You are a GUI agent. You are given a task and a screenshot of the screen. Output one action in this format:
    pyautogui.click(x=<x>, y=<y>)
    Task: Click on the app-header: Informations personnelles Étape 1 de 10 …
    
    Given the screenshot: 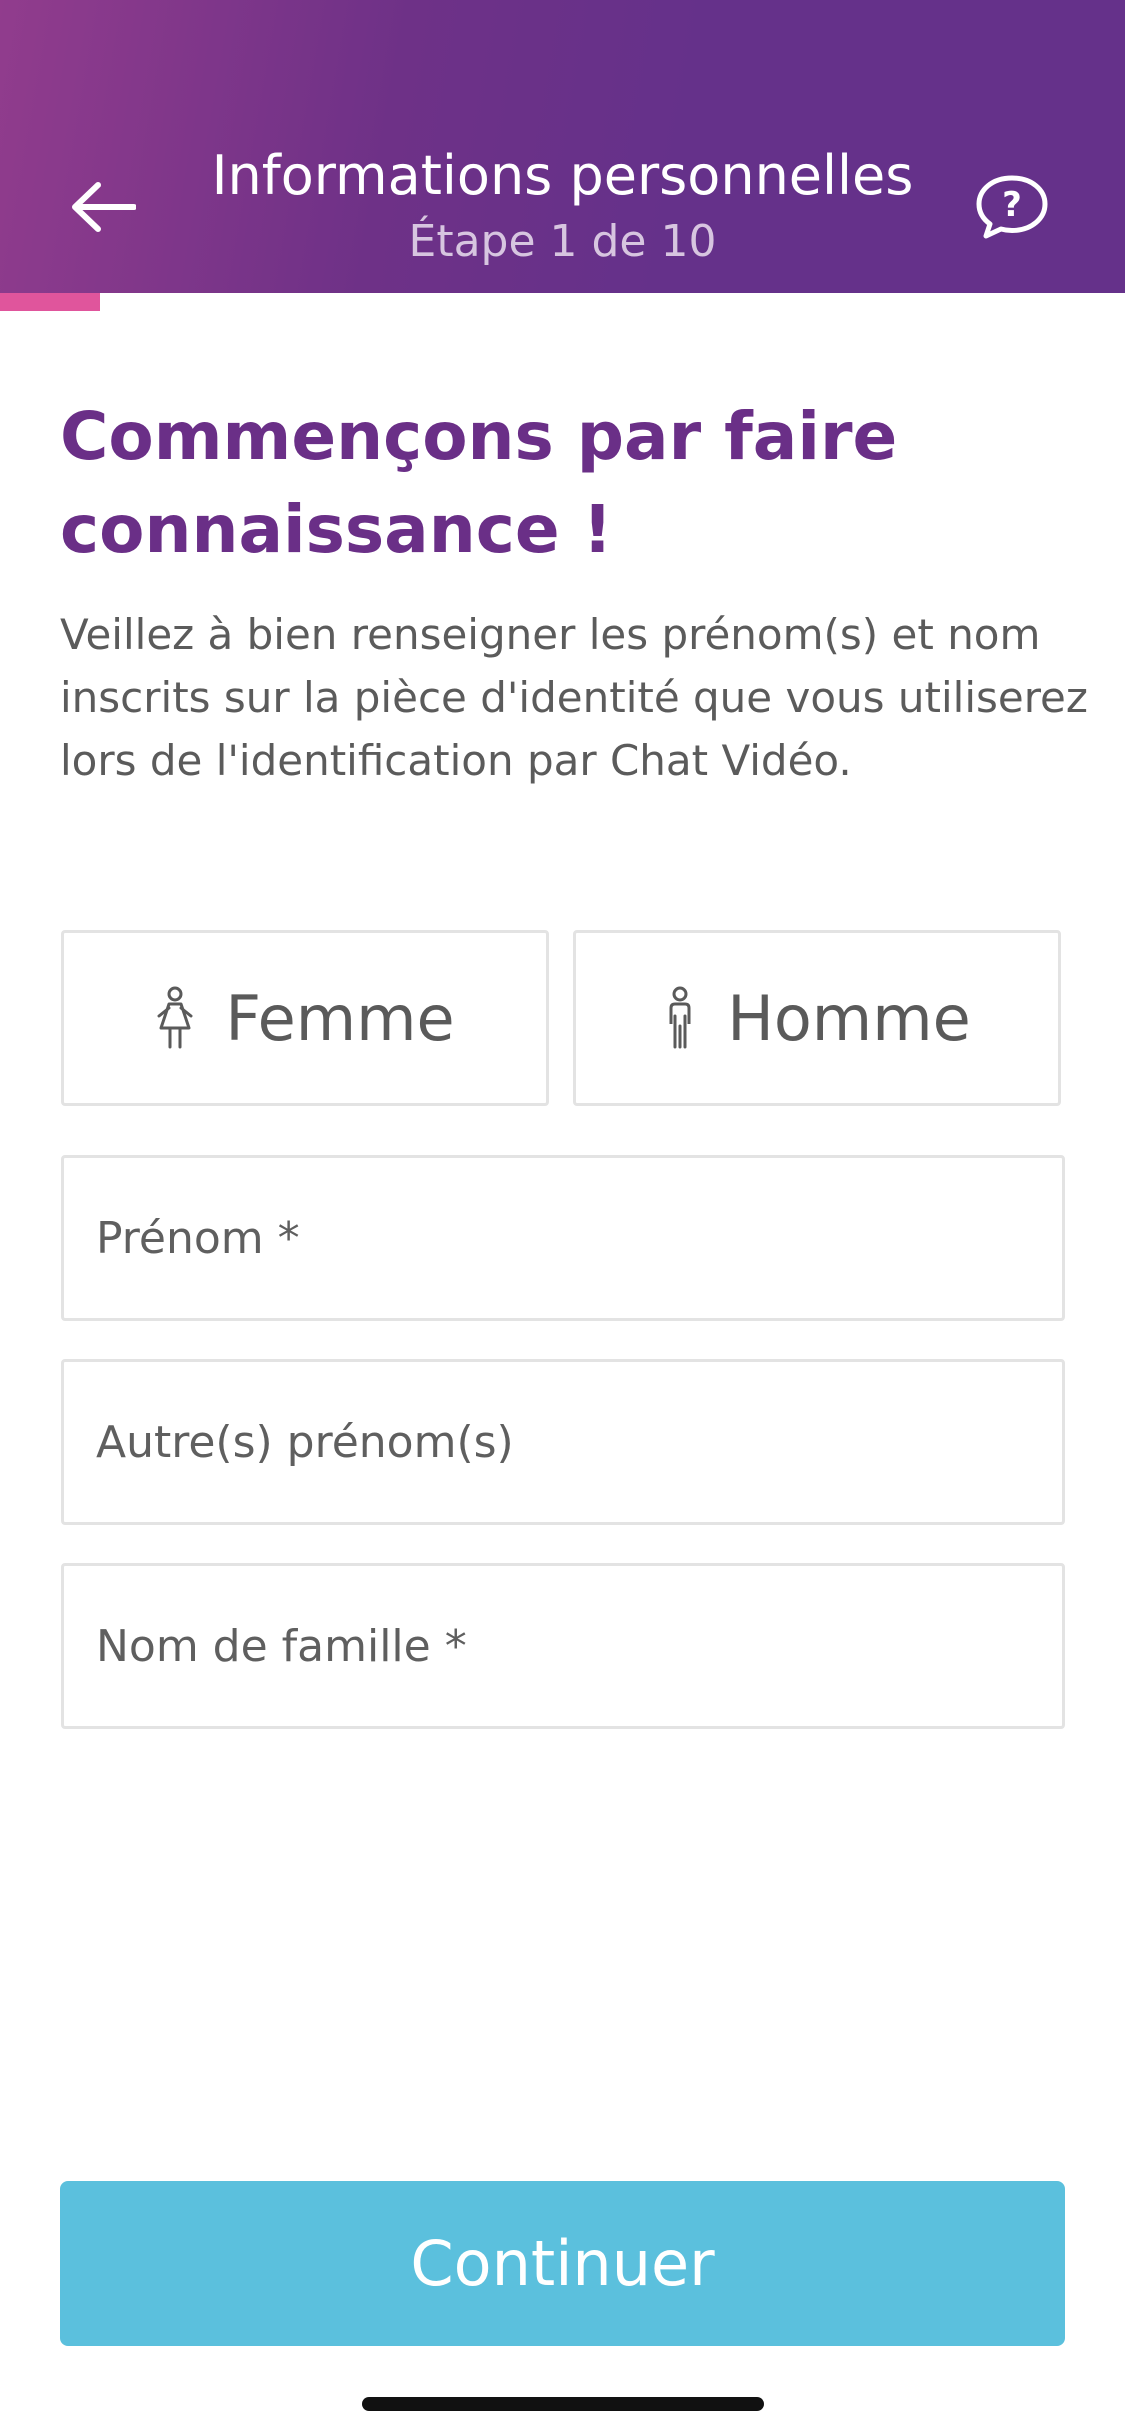 What is the action you would take?
    pyautogui.click(x=562, y=146)
    